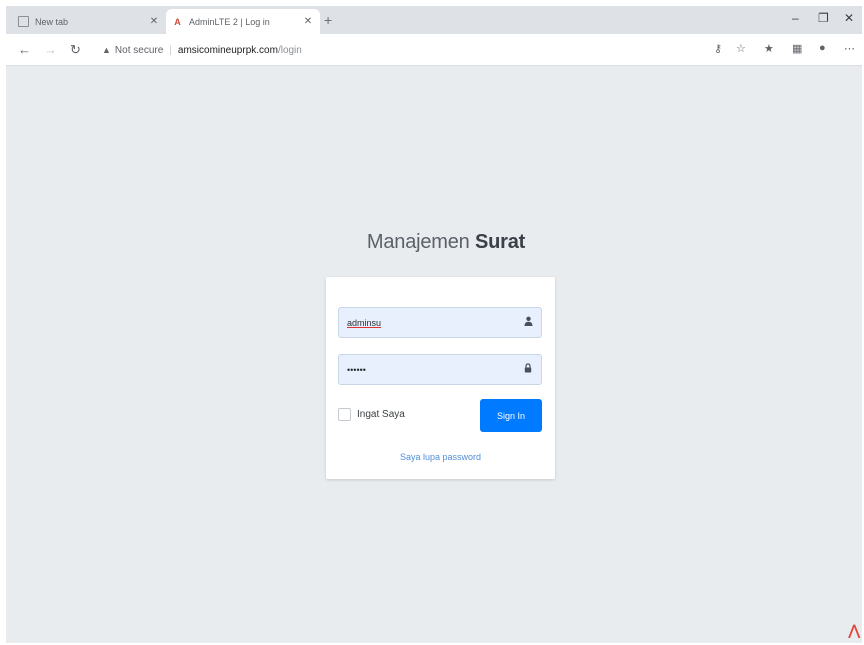 The image size is (864, 645). What do you see at coordinates (440, 457) in the screenshot?
I see `forgot-password-link: Saya lupa password` at bounding box center [440, 457].